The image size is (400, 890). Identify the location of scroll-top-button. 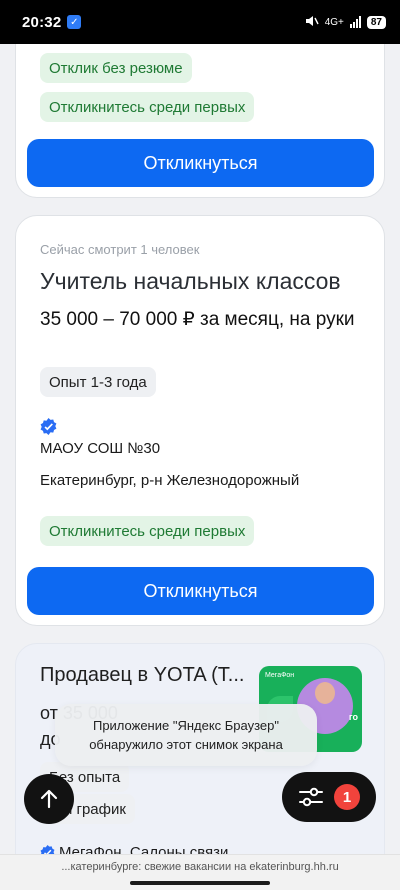
(49, 799).